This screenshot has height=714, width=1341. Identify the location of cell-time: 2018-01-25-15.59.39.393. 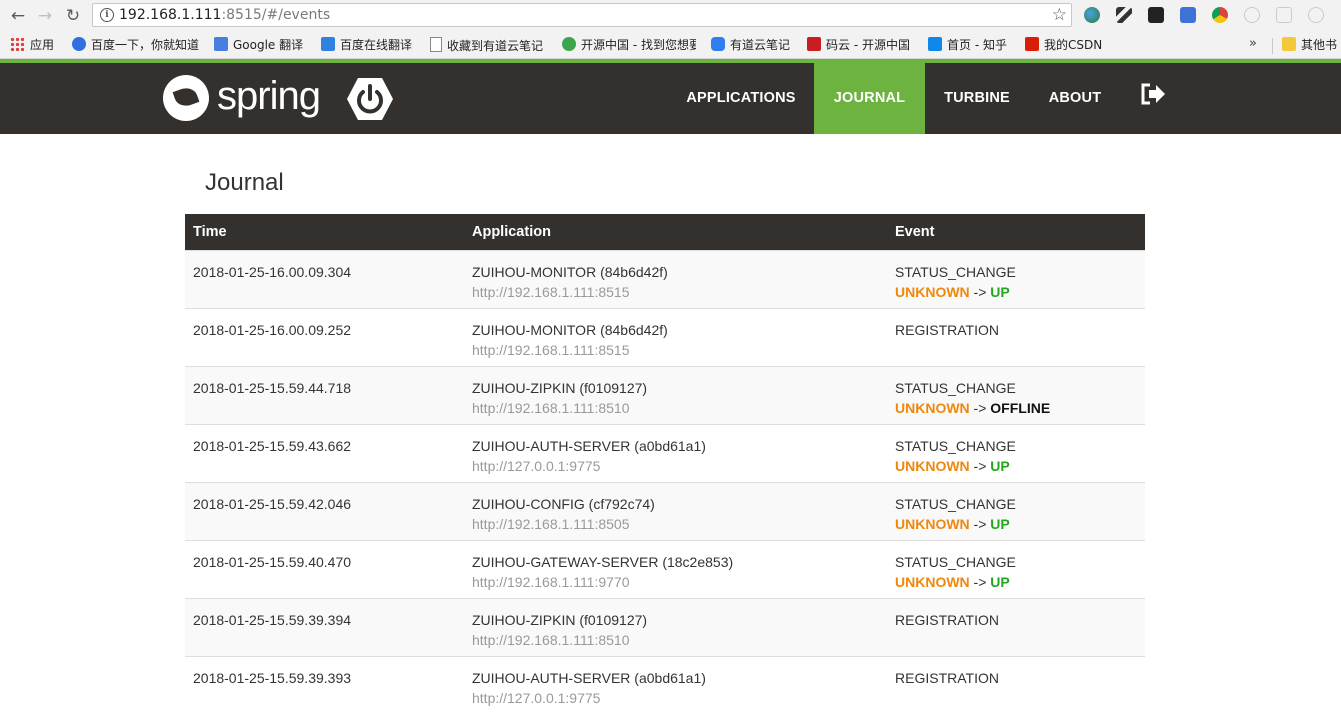
(324, 685).